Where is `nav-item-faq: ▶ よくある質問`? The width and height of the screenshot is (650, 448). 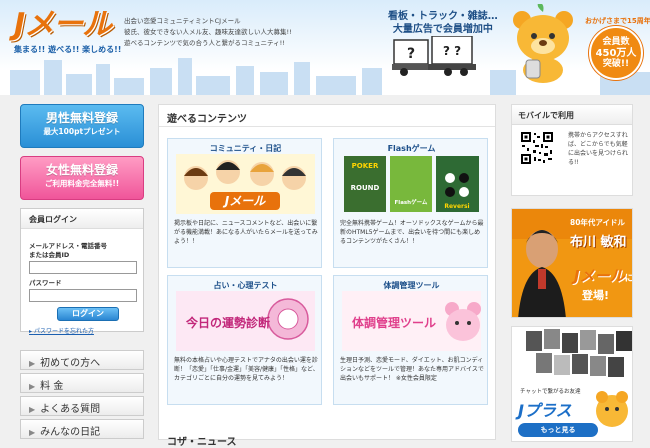
nav-item-faq: ▶ よくある質問 is located at coordinates (82, 406).